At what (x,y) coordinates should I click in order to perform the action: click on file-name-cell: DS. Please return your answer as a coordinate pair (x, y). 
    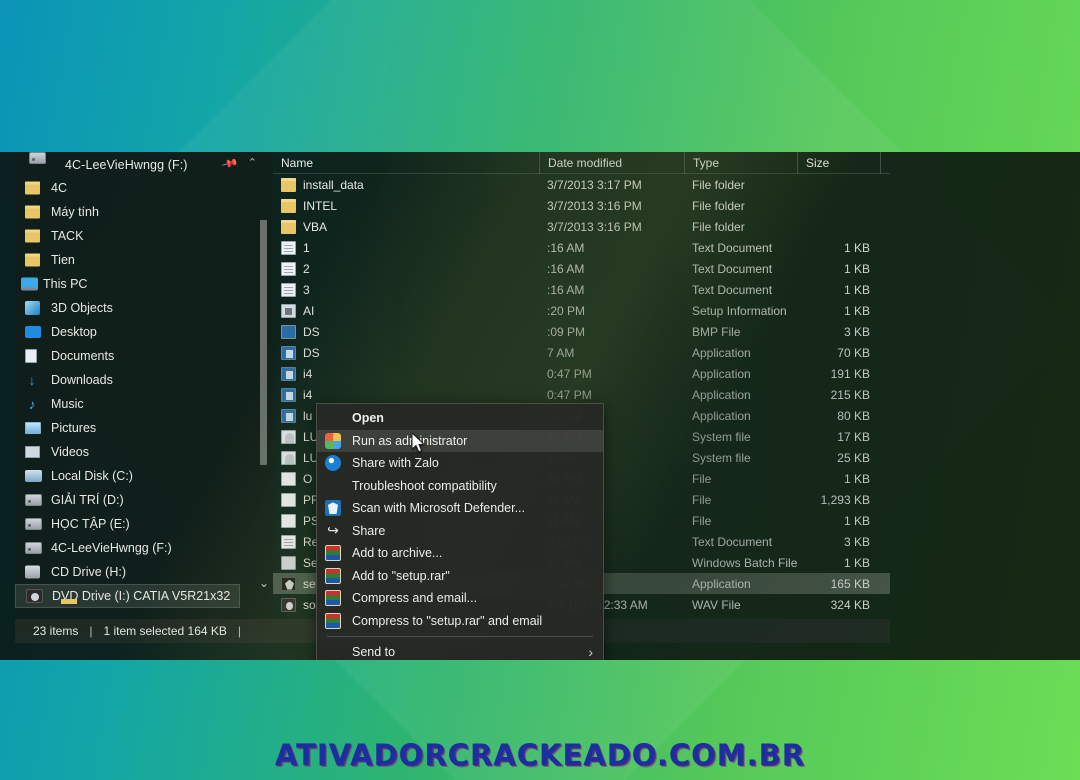
    Looking at the image, I should click on (406, 352).